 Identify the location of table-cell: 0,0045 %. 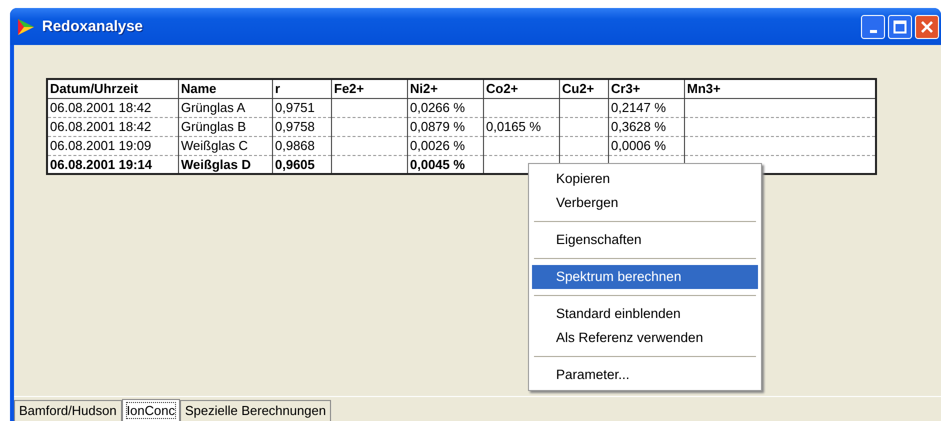
(446, 164).